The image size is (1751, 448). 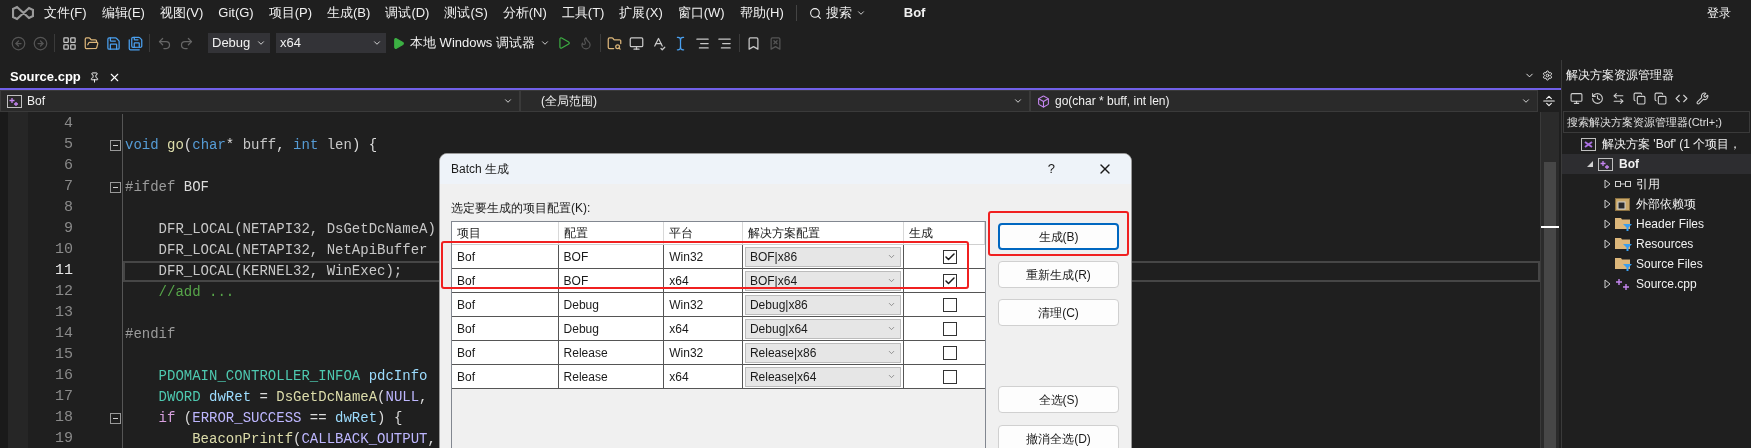 What do you see at coordinates (1656, 164) in the screenshot?
I see `tree-item: Bof` at bounding box center [1656, 164].